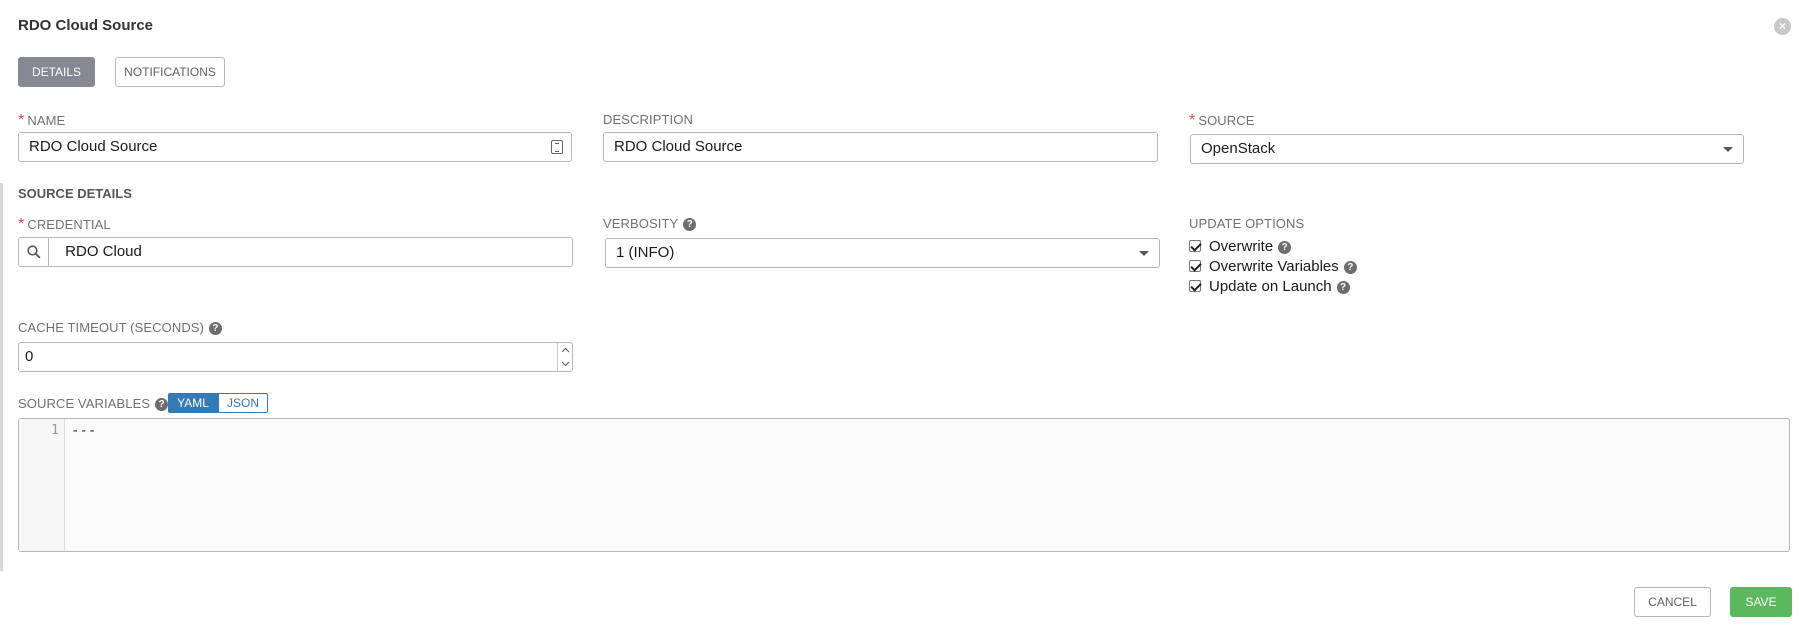  Describe the element at coordinates (1195, 286) in the screenshot. I see `update-on-launch-checkbox` at that location.